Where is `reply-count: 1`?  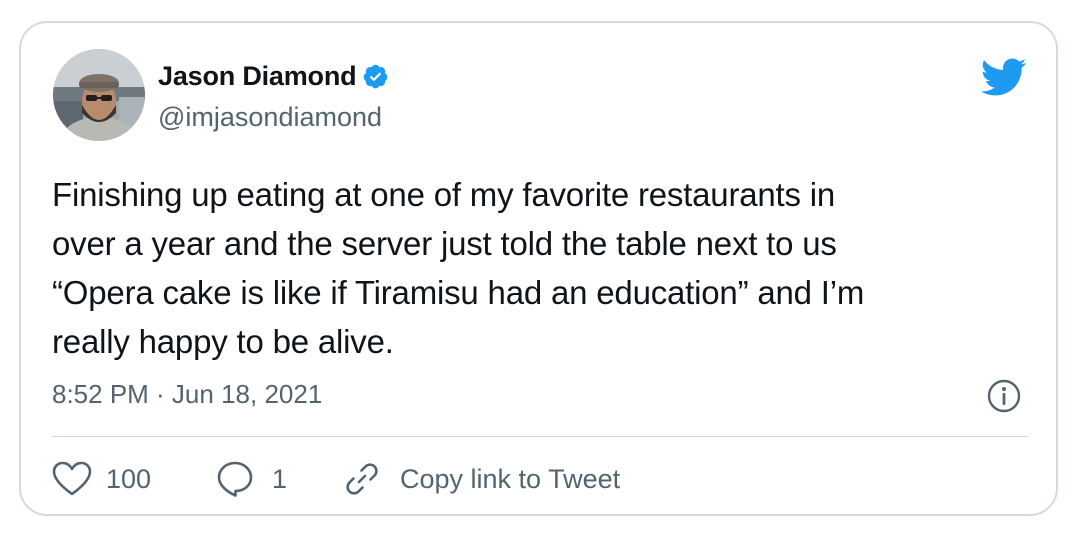 reply-count: 1 is located at coordinates (280, 478).